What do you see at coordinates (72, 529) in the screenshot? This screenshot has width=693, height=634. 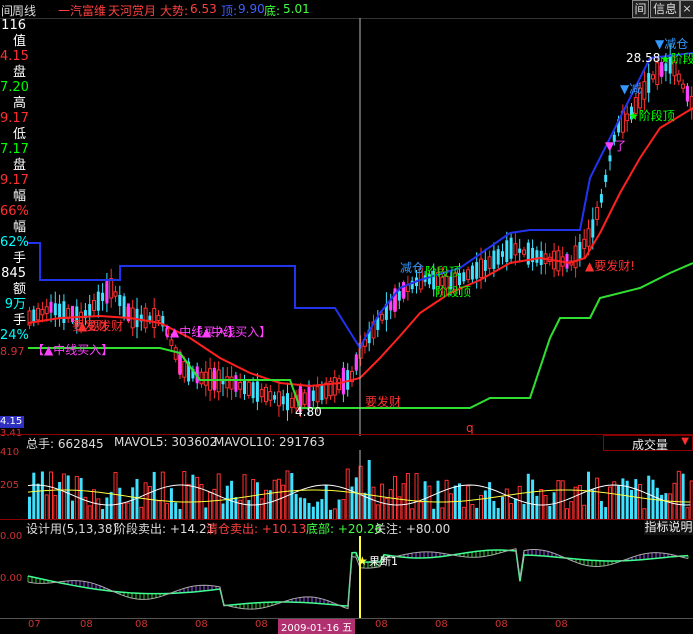 I see `indicator-name-label: 设计用(5,13,38)` at bounding box center [72, 529].